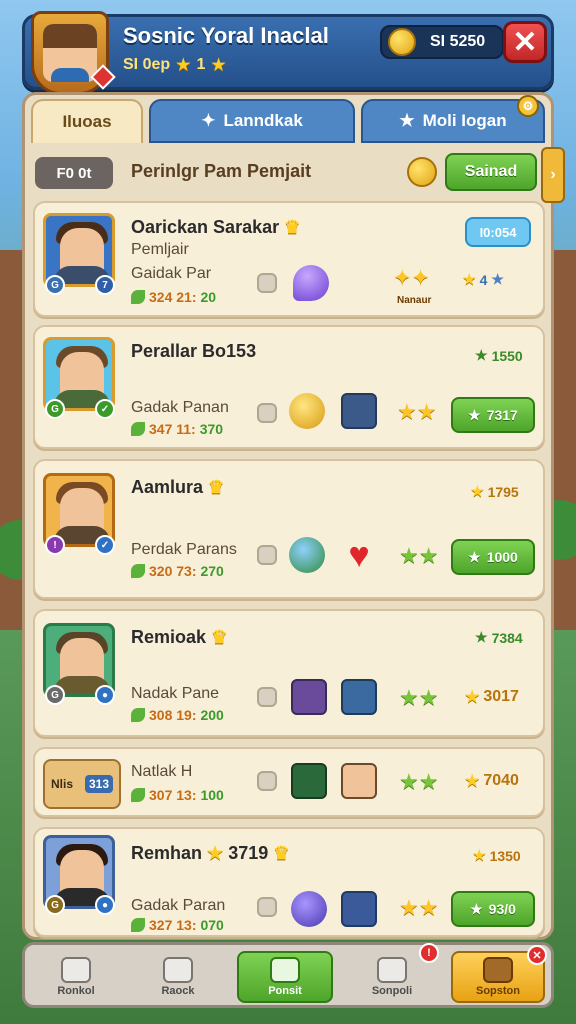 This screenshot has width=576, height=1024. I want to click on hero-card: Nlis 313 Natlak H 307 13: 100 ★★ ★ 7040, so click(289, 782).